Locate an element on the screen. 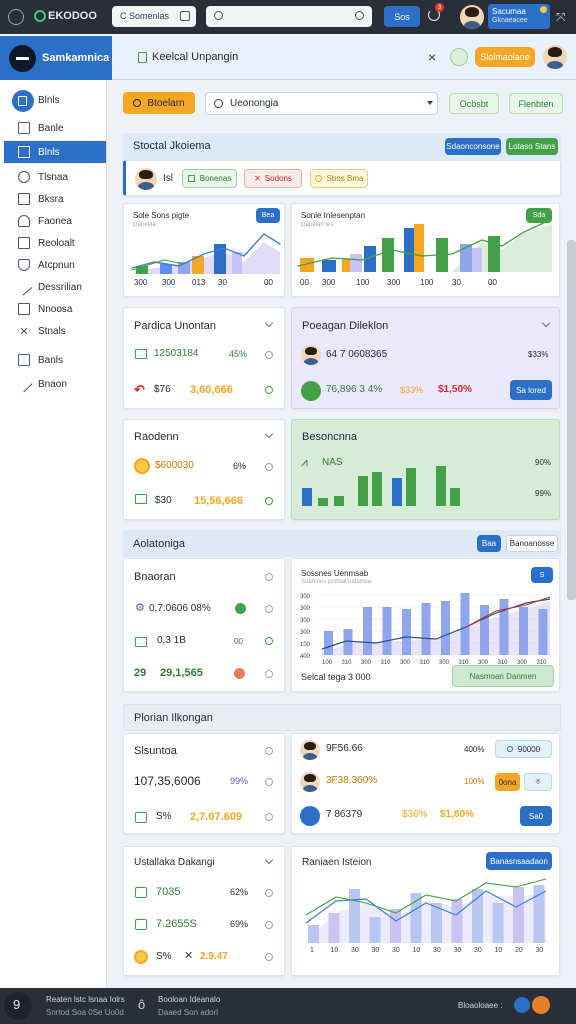  list-percent: 400% is located at coordinates (474, 749).